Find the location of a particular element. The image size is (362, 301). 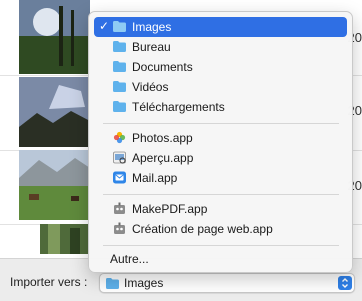

checkmark-icon: ✓ is located at coordinates (104, 26).